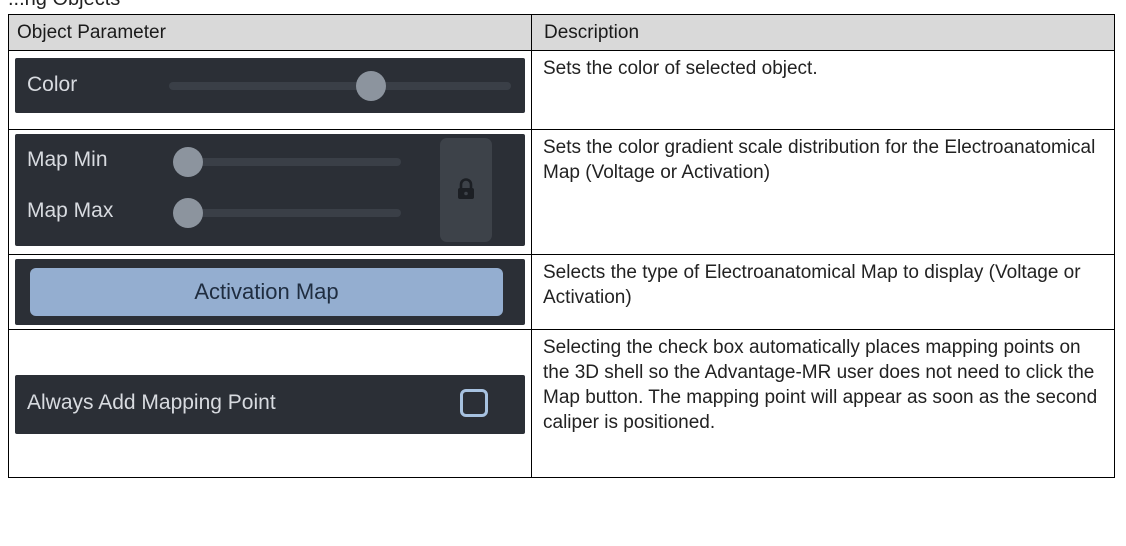 The image size is (1126, 546). I want to click on table-header-row: Object Parameter Description, so click(561, 32).